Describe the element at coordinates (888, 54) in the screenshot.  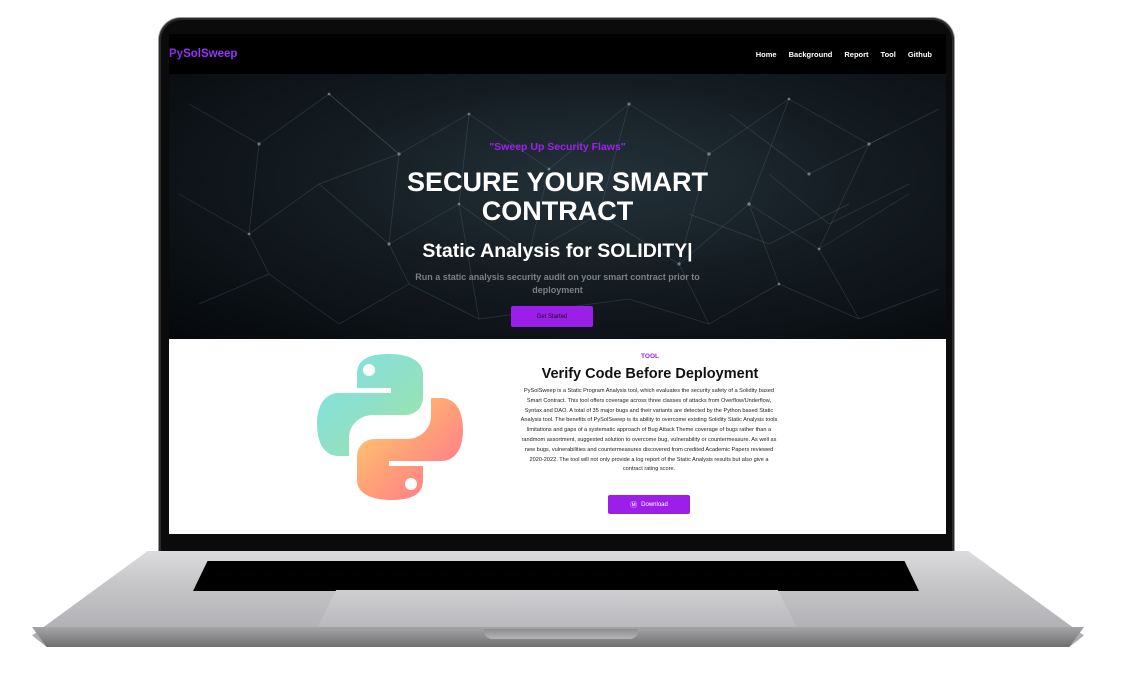
I see `nav-link-tool: Tool` at that location.